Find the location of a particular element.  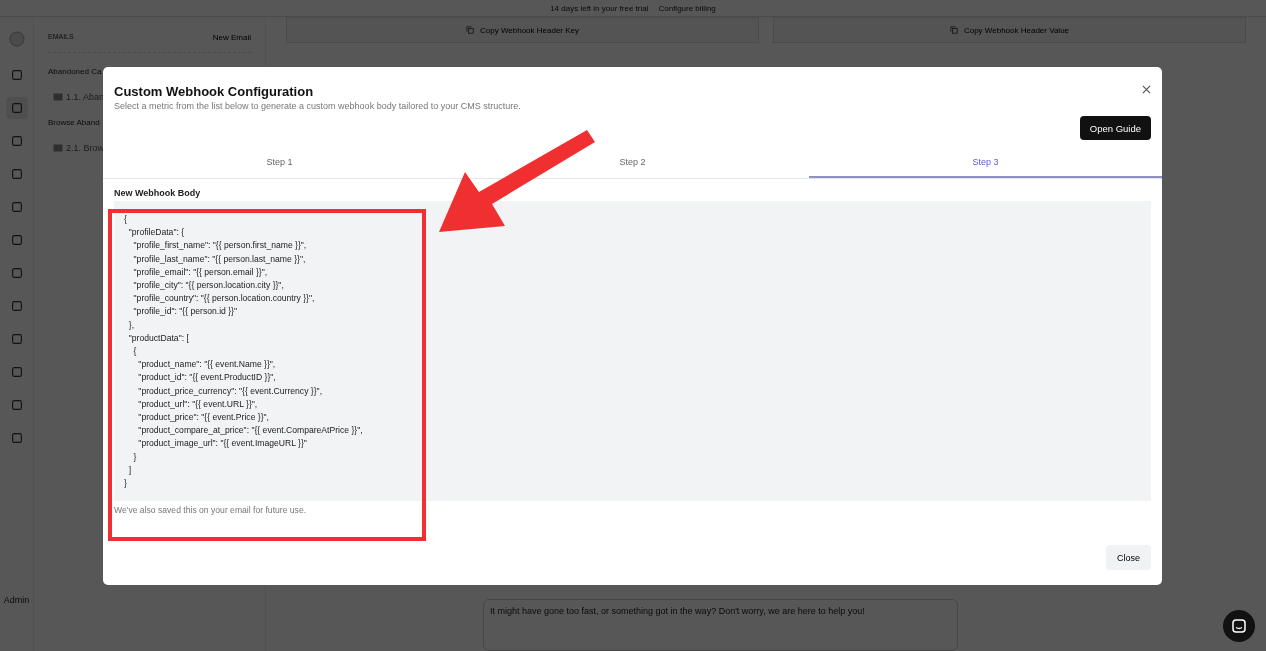

message-field: It might have gone too fast, or something got in the way? Don't worry, we are here to help you! is located at coordinates (720, 625).